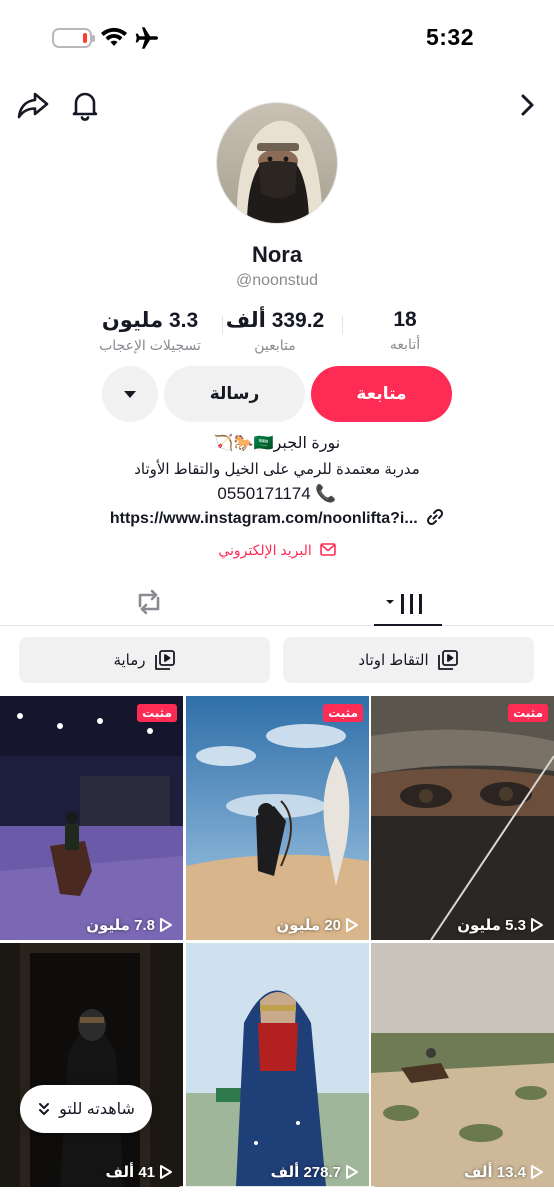 The width and height of the screenshot is (554, 1200). I want to click on followers-count: 339.2 ألف, so click(275, 320).